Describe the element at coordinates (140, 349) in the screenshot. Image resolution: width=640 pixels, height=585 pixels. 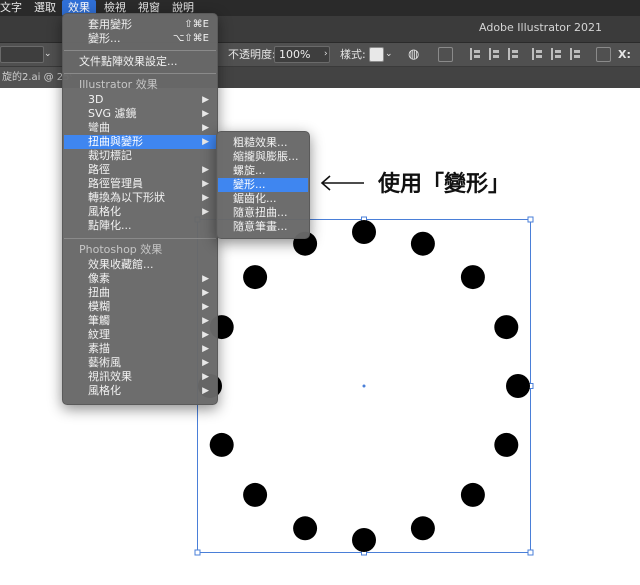
I see `menu-item-sketch: 素描 ▶` at that location.